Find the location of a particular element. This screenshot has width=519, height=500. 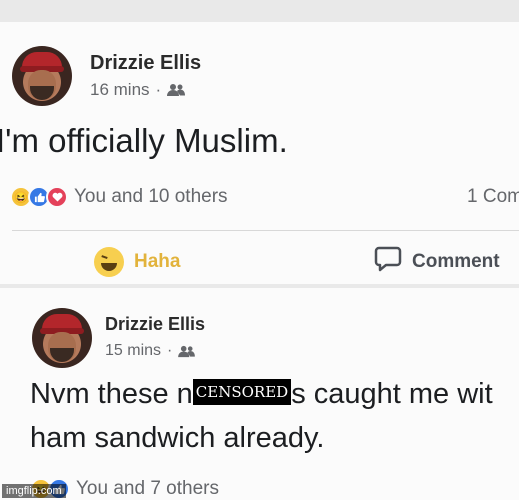

action-bar: Haha Comment is located at coordinates (259, 262).